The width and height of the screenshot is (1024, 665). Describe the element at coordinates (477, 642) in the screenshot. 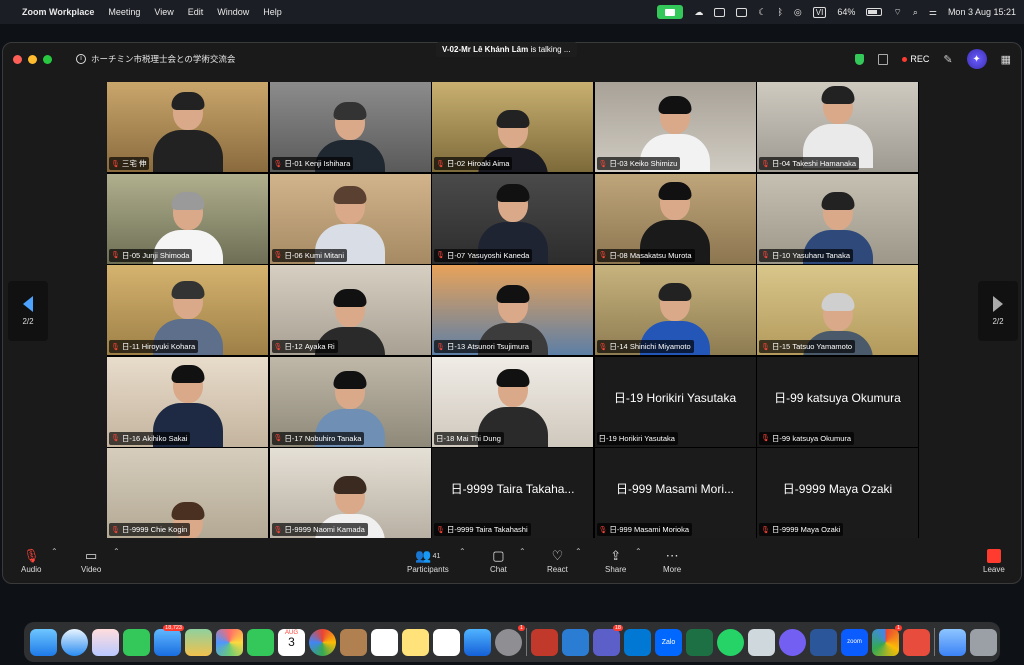

I see `app-store-icon` at that location.